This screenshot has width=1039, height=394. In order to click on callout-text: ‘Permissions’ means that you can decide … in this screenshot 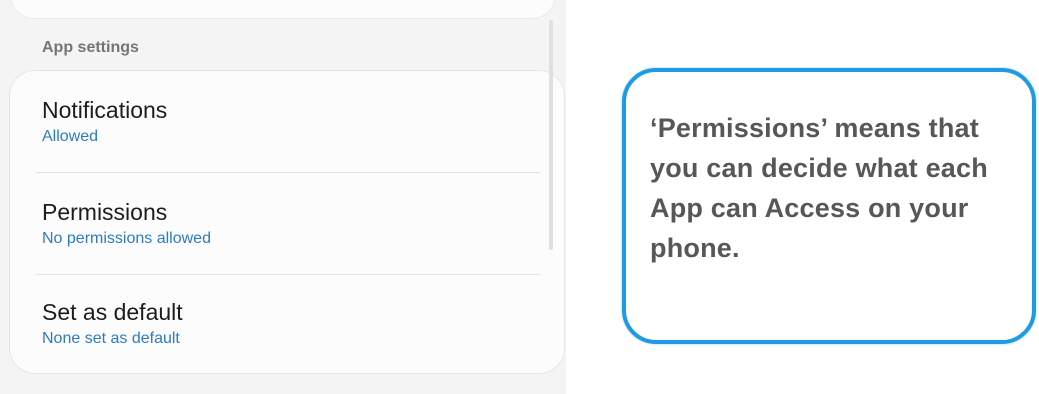, I will do `click(819, 188)`.